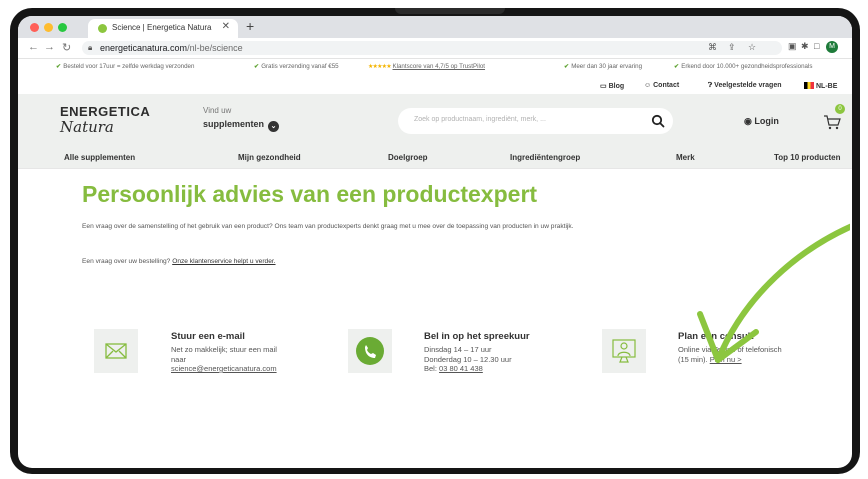  What do you see at coordinates (805, 46) in the screenshot?
I see `puzzle-extensions-icon: ✱` at bounding box center [805, 46].